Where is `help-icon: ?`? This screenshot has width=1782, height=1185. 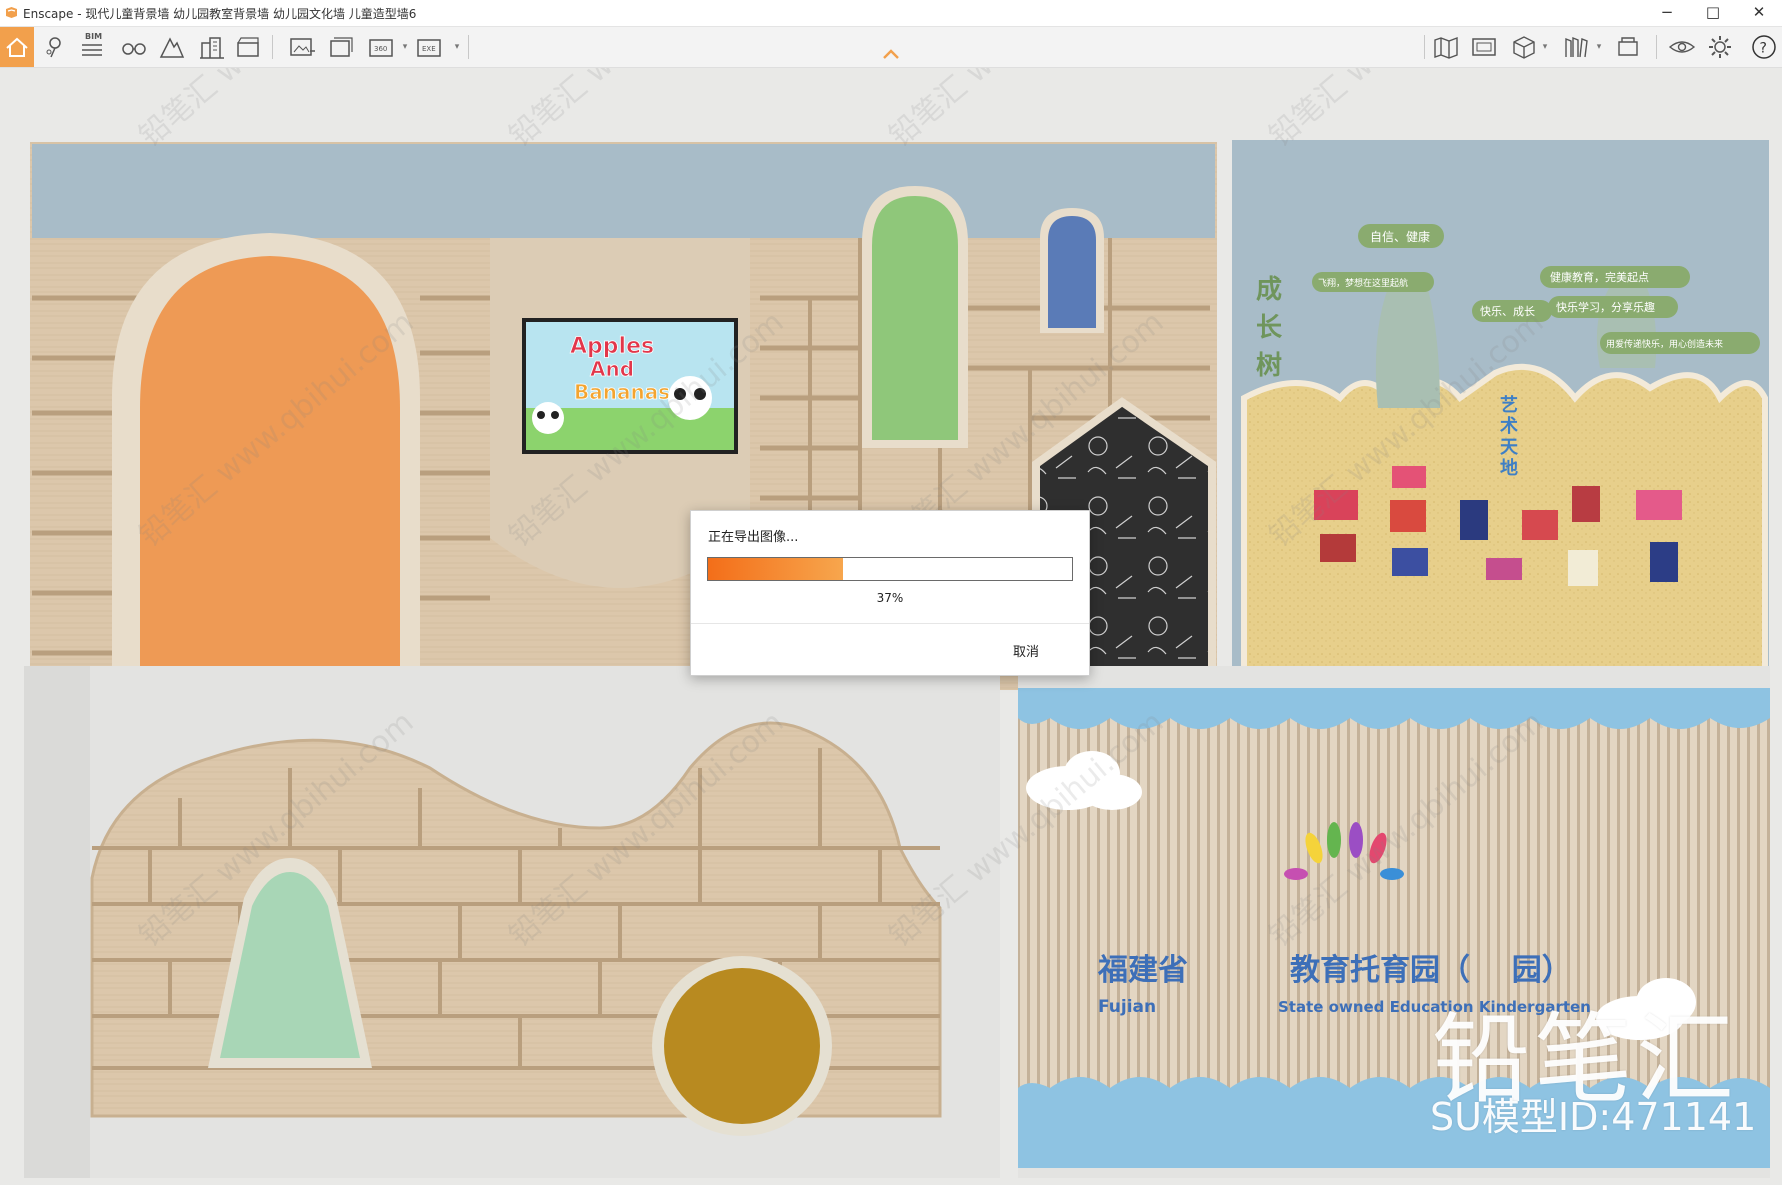
help-icon: ? is located at coordinates (1764, 47).